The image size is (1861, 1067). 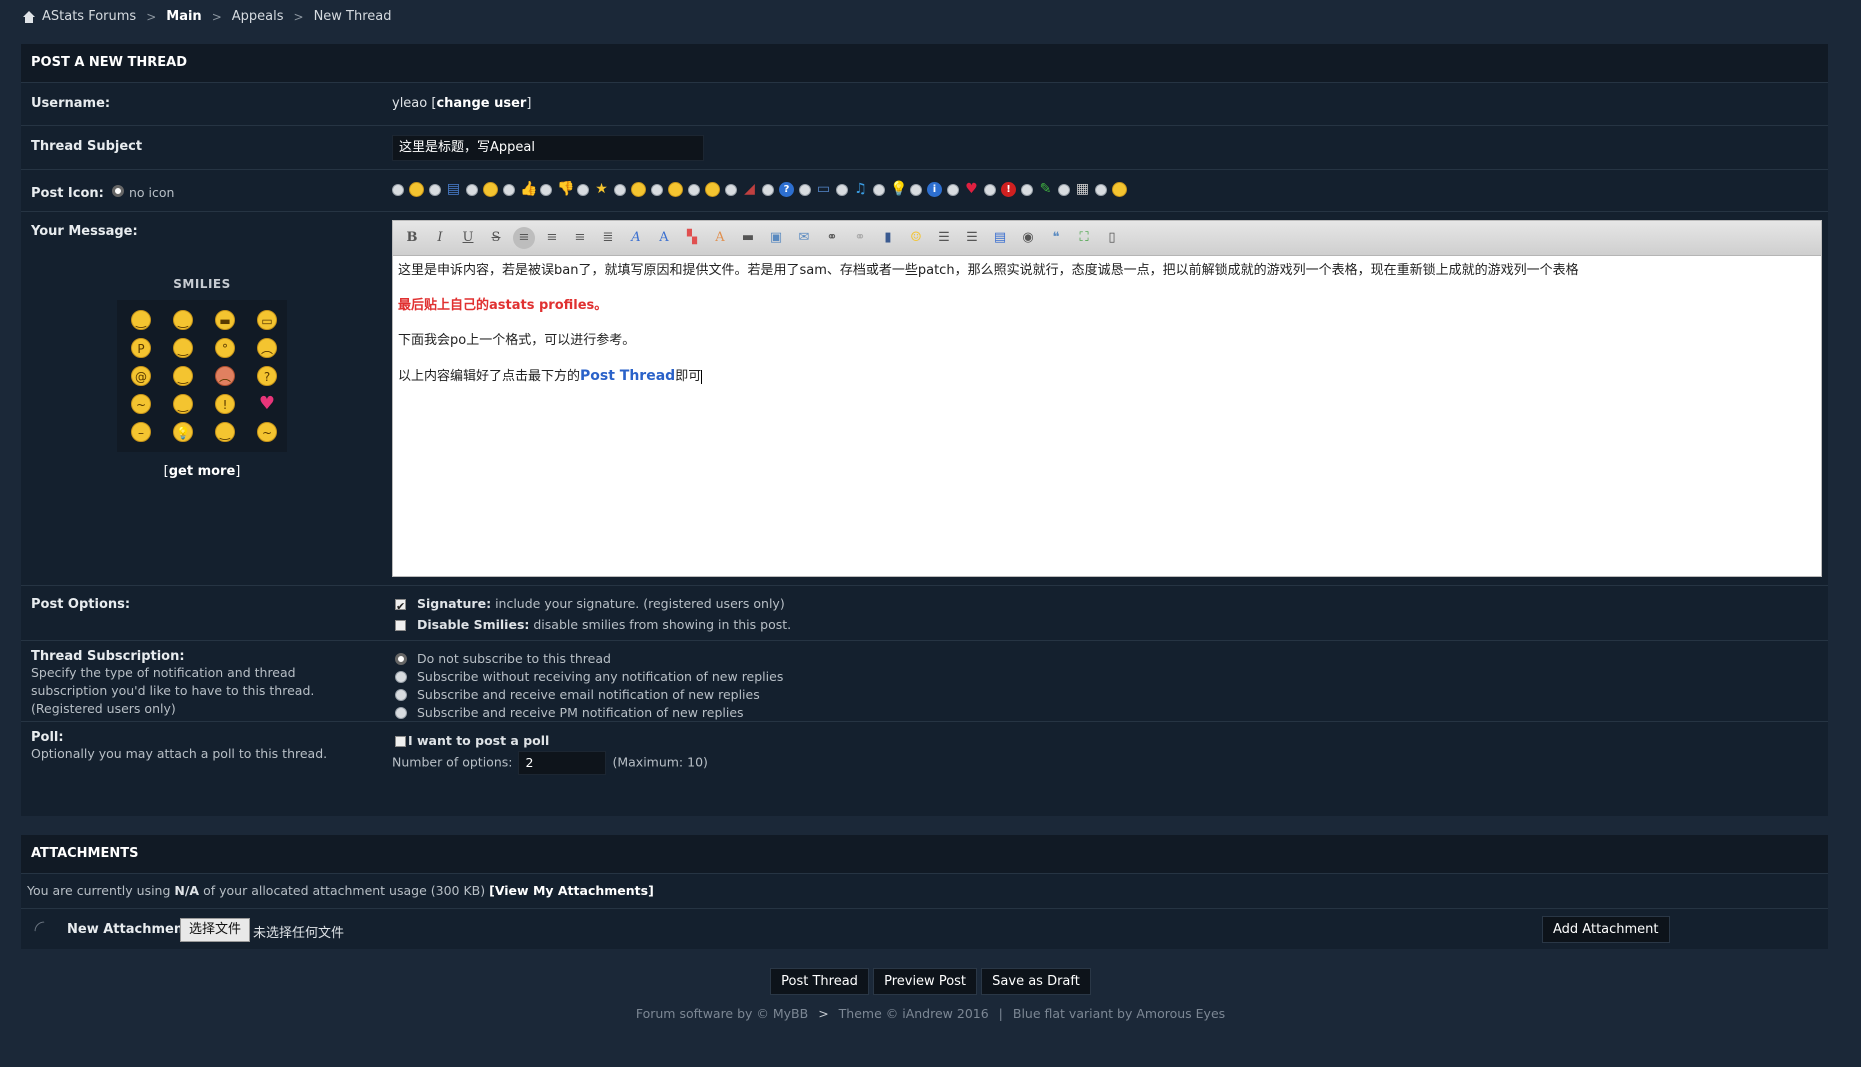 What do you see at coordinates (258, 16) in the screenshot?
I see `breadcrumb-appeals: Appeals` at bounding box center [258, 16].